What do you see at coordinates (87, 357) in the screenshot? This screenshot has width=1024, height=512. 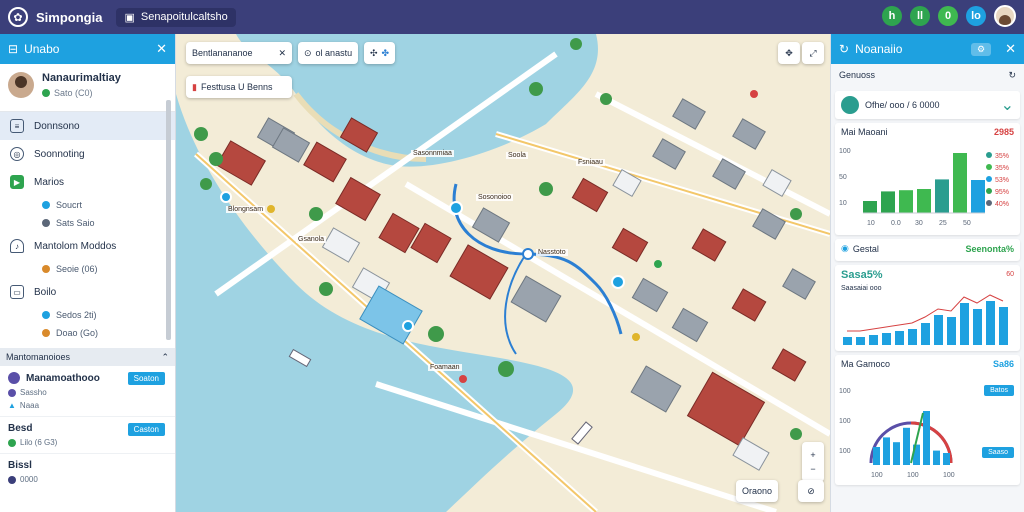 I see `section-header: Mantomanoioes ⌃` at bounding box center [87, 357].